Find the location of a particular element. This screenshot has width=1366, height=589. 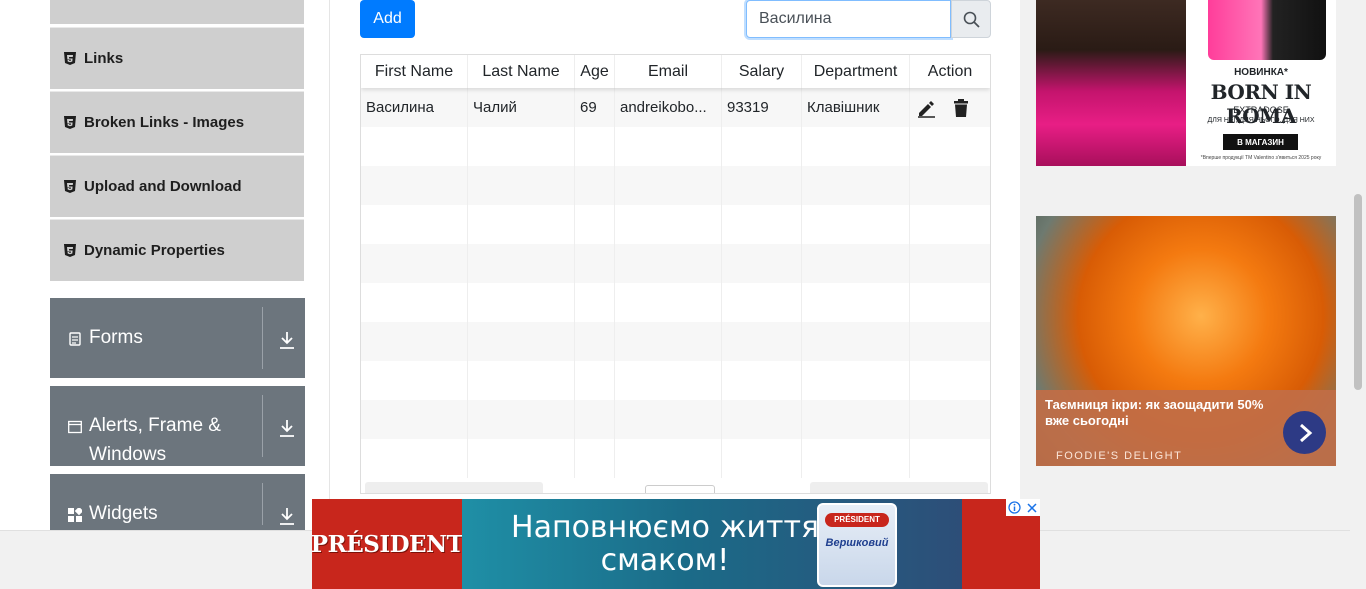

ad-tag: НОВИНКА* is located at coordinates (1261, 72).